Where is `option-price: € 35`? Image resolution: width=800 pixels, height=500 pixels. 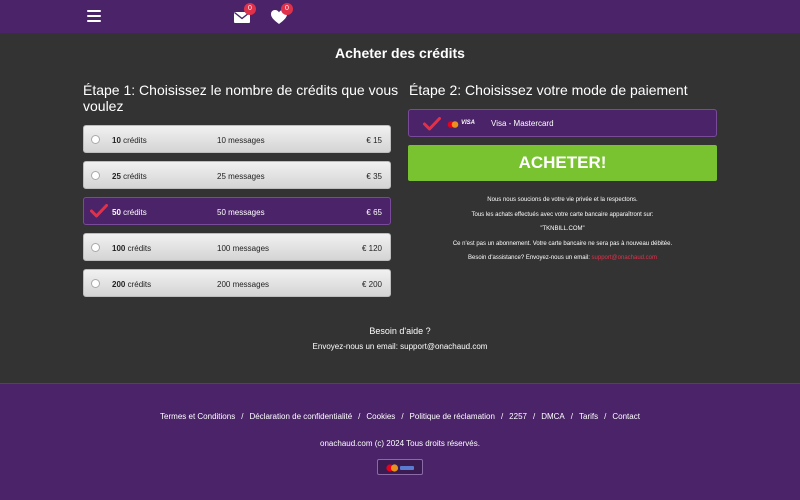
option-price: € 35 is located at coordinates (374, 176).